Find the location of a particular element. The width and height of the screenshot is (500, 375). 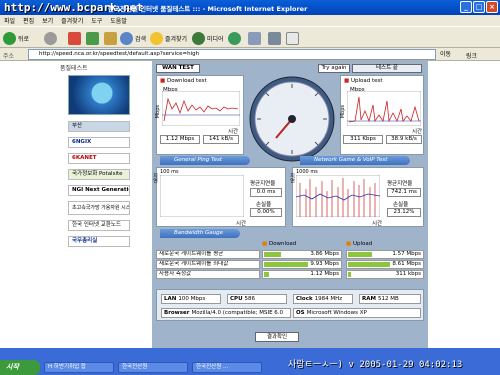

left-link-6ngix: 6NGIX is located at coordinates (99, 142).